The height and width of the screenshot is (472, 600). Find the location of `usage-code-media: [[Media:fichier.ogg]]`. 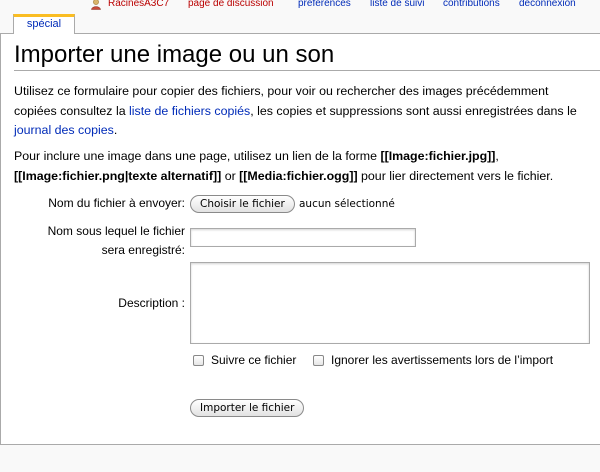

usage-code-media: [[Media:fichier.ogg]] is located at coordinates (298, 175).